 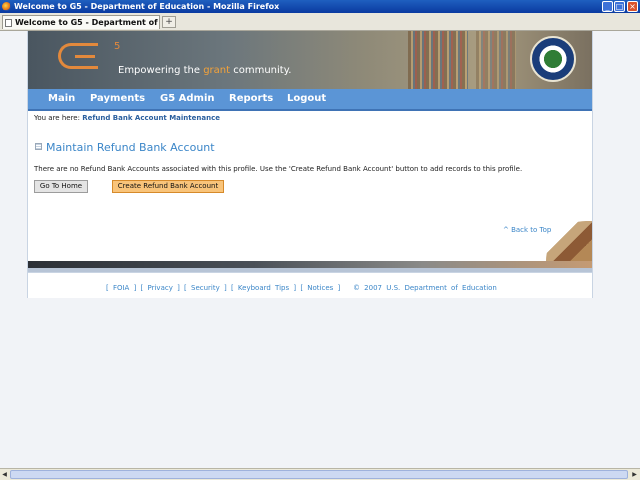 I want to click on section-list-icon, so click(x=38, y=146).